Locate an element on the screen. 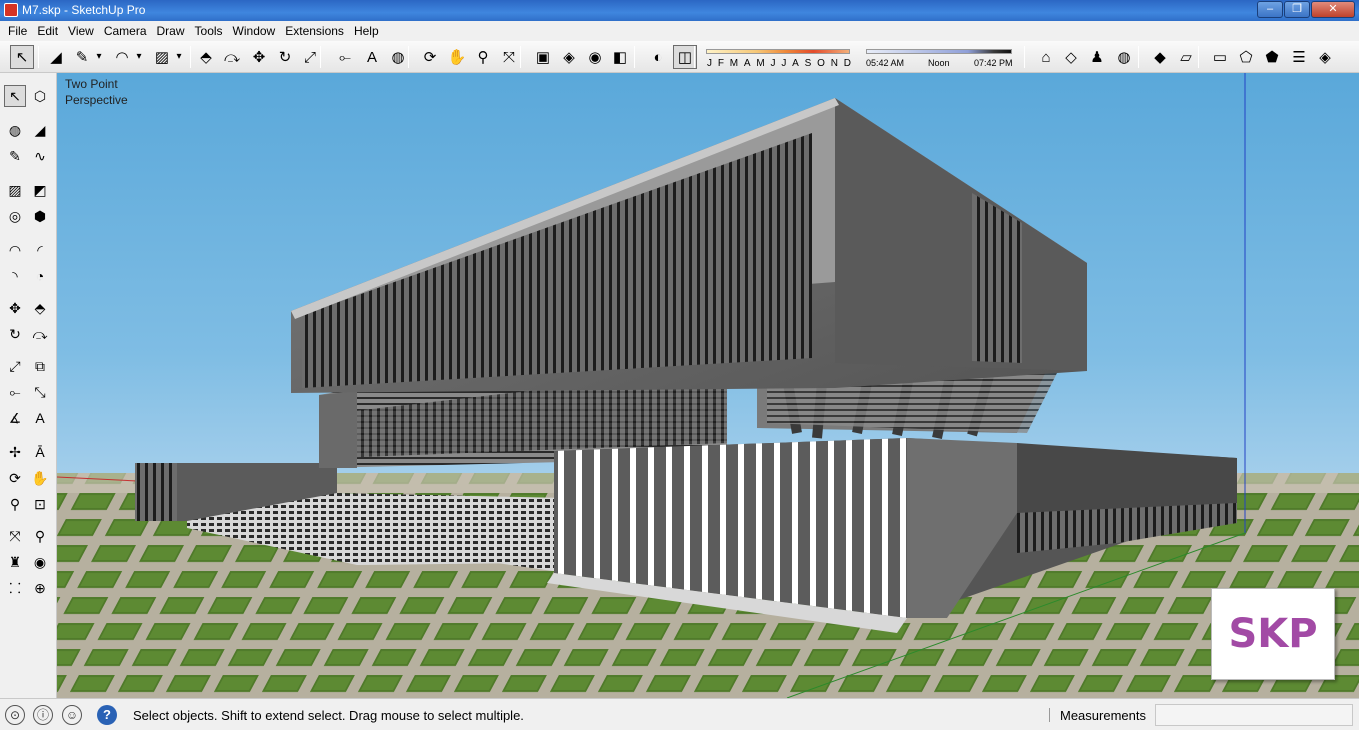 Image resolution: width=1359 pixels, height=730 pixels. pencil-icon: ✎ is located at coordinates (82, 57).